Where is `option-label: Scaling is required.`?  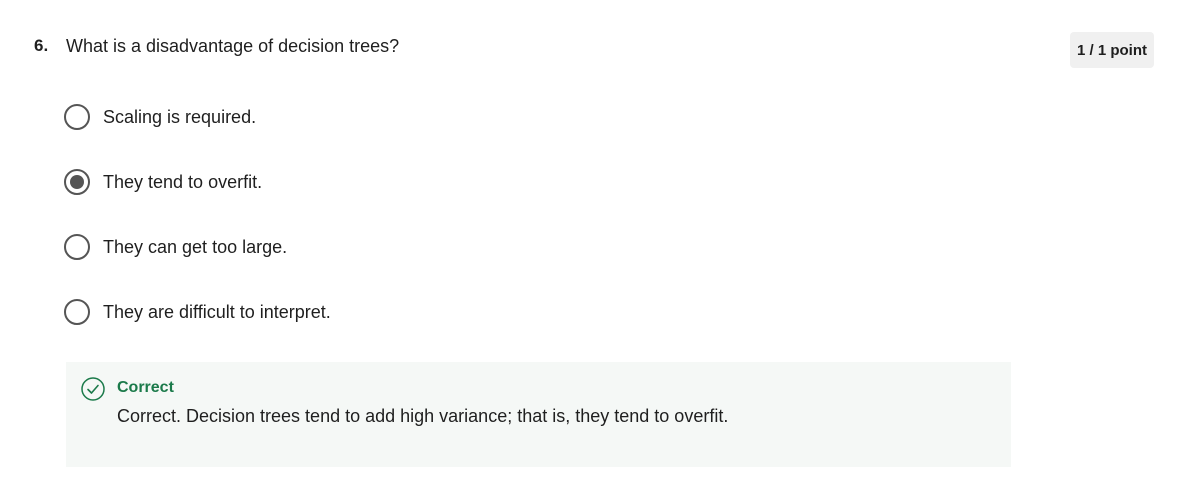
option-label: Scaling is required. is located at coordinates (180, 116).